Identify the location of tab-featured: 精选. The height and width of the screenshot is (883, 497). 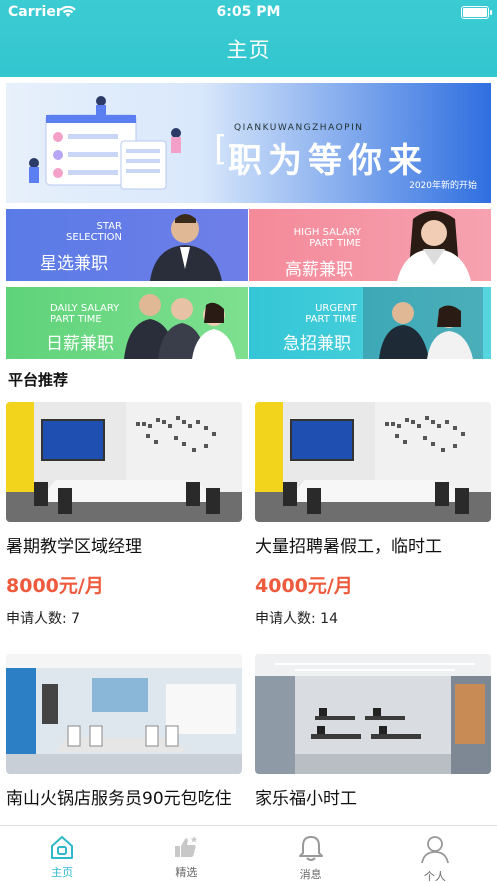
(186, 854).